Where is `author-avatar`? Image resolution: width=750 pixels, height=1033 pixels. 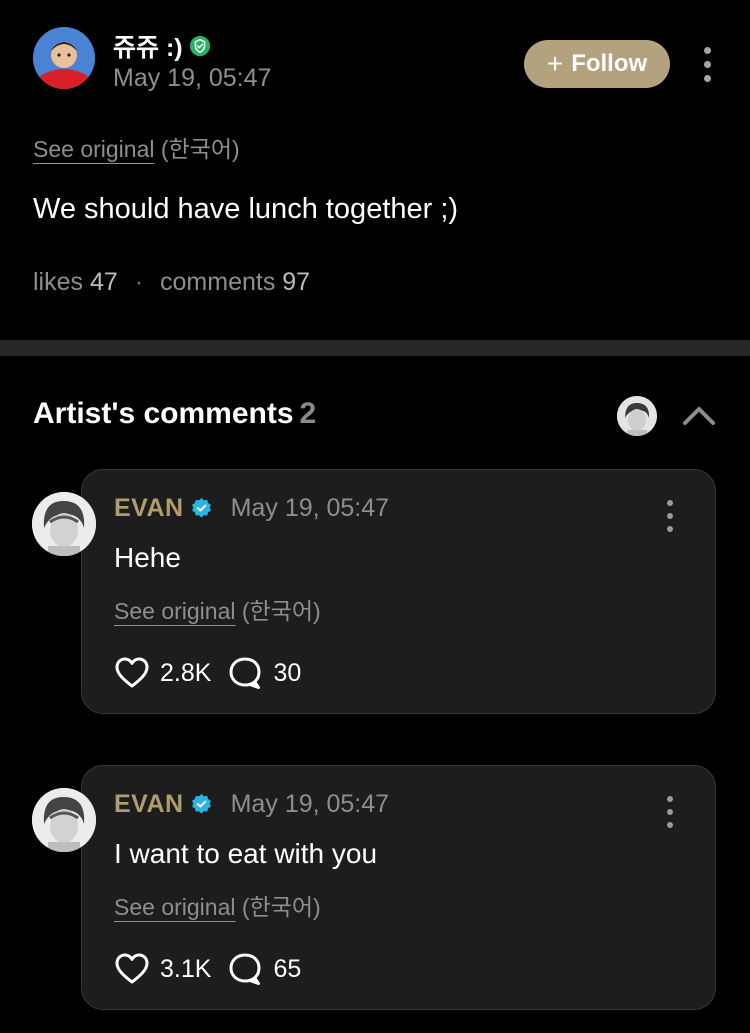
author-avatar is located at coordinates (64, 58).